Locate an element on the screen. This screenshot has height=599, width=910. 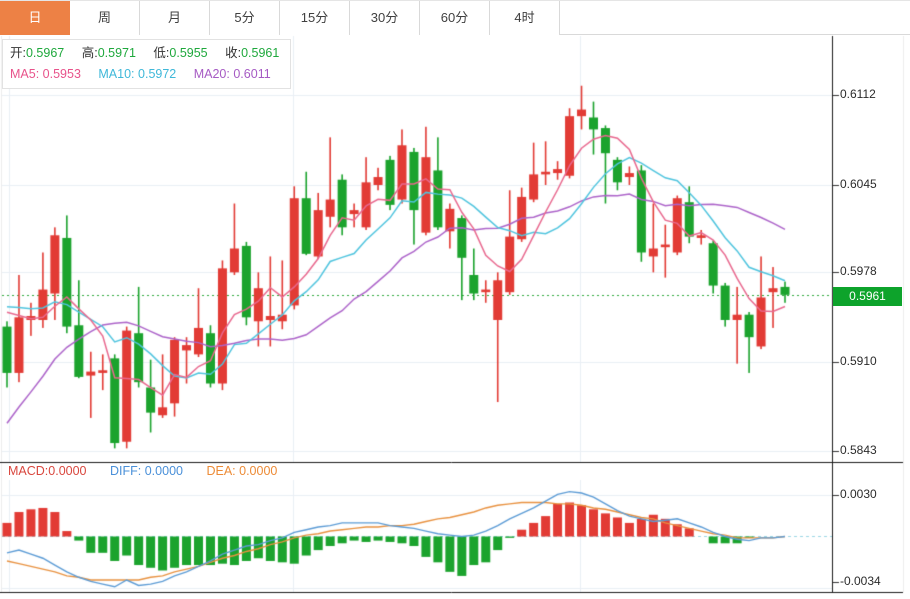
high-value: 0.5971 is located at coordinates (116, 53).